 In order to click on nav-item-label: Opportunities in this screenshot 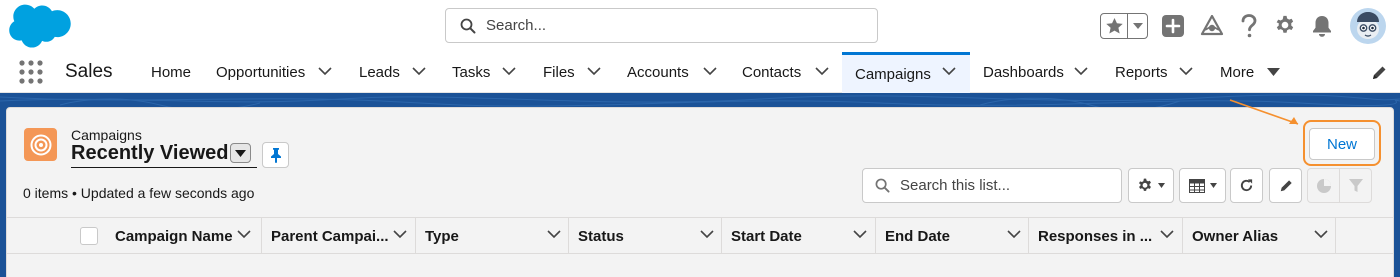, I will do `click(261, 72)`.